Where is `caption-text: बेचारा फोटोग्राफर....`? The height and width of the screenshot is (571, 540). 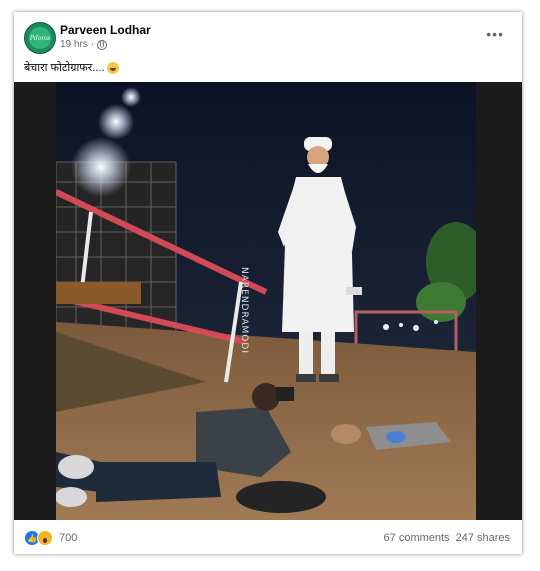 caption-text: बेचारा फोटोग्राफर.... is located at coordinates (64, 68).